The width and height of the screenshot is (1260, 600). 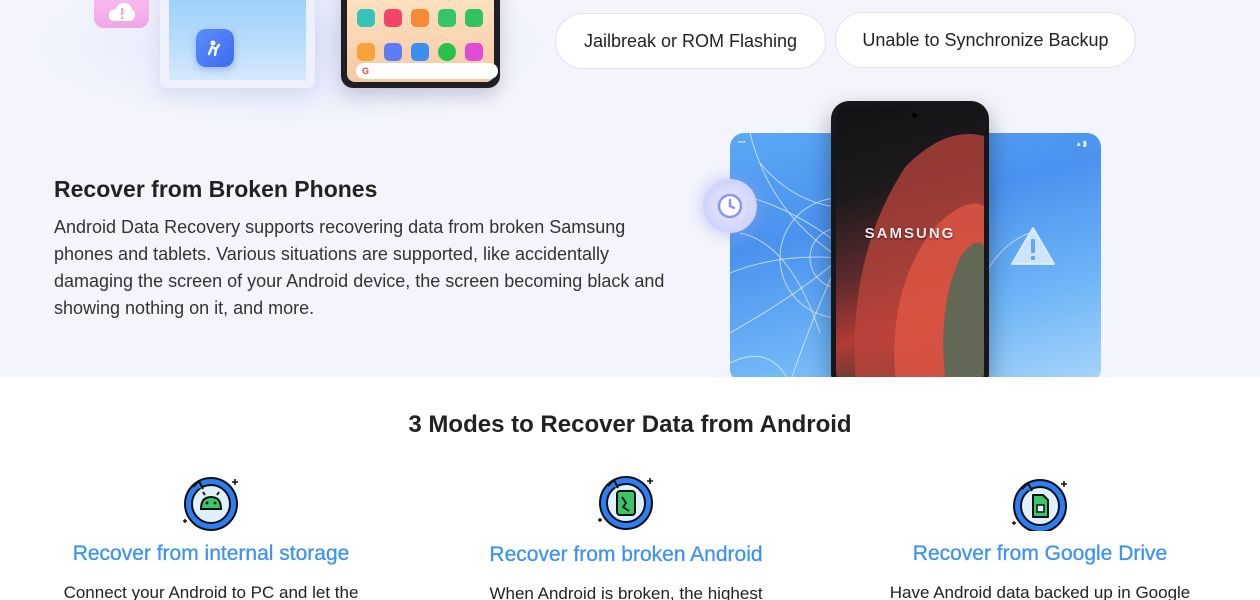 I want to click on mode-title-google-drive: Recover from Google Drive, so click(x=1040, y=554).